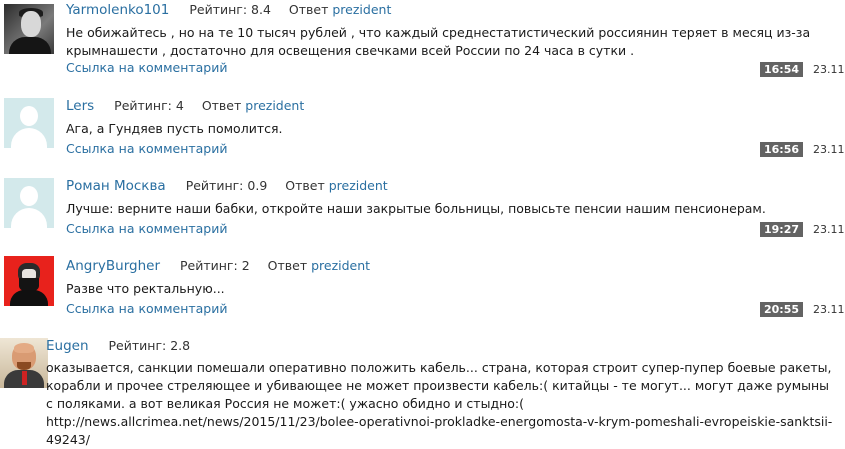  Describe the element at coordinates (117, 10) in the screenshot. I see `comment-author: Yarmolenko101` at that location.